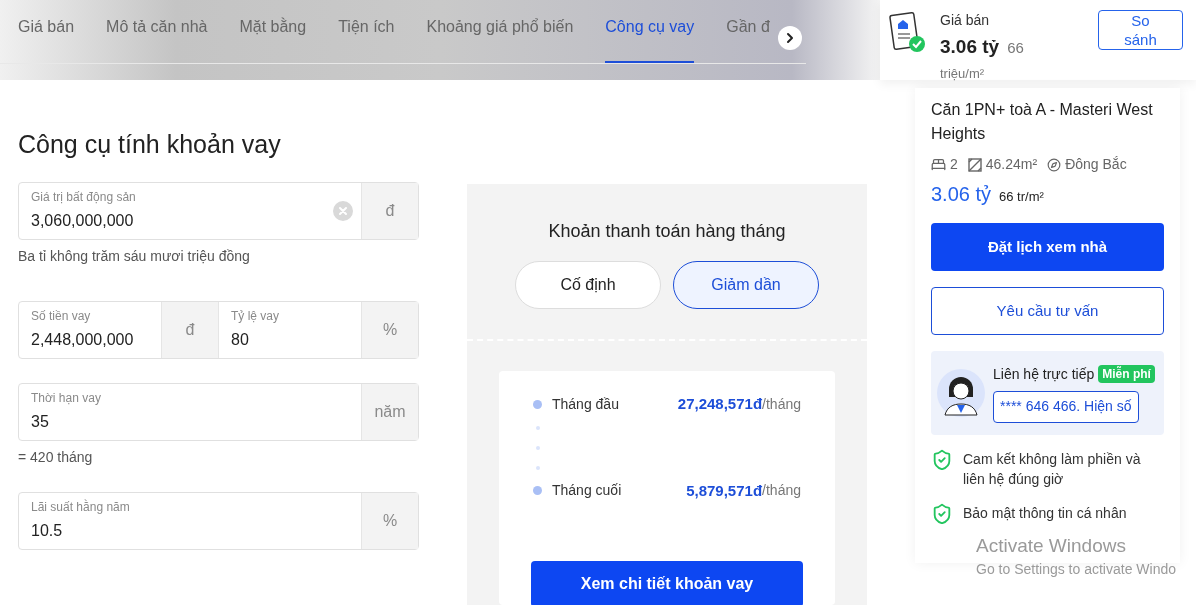  I want to click on compass-icon, so click(1054, 164).